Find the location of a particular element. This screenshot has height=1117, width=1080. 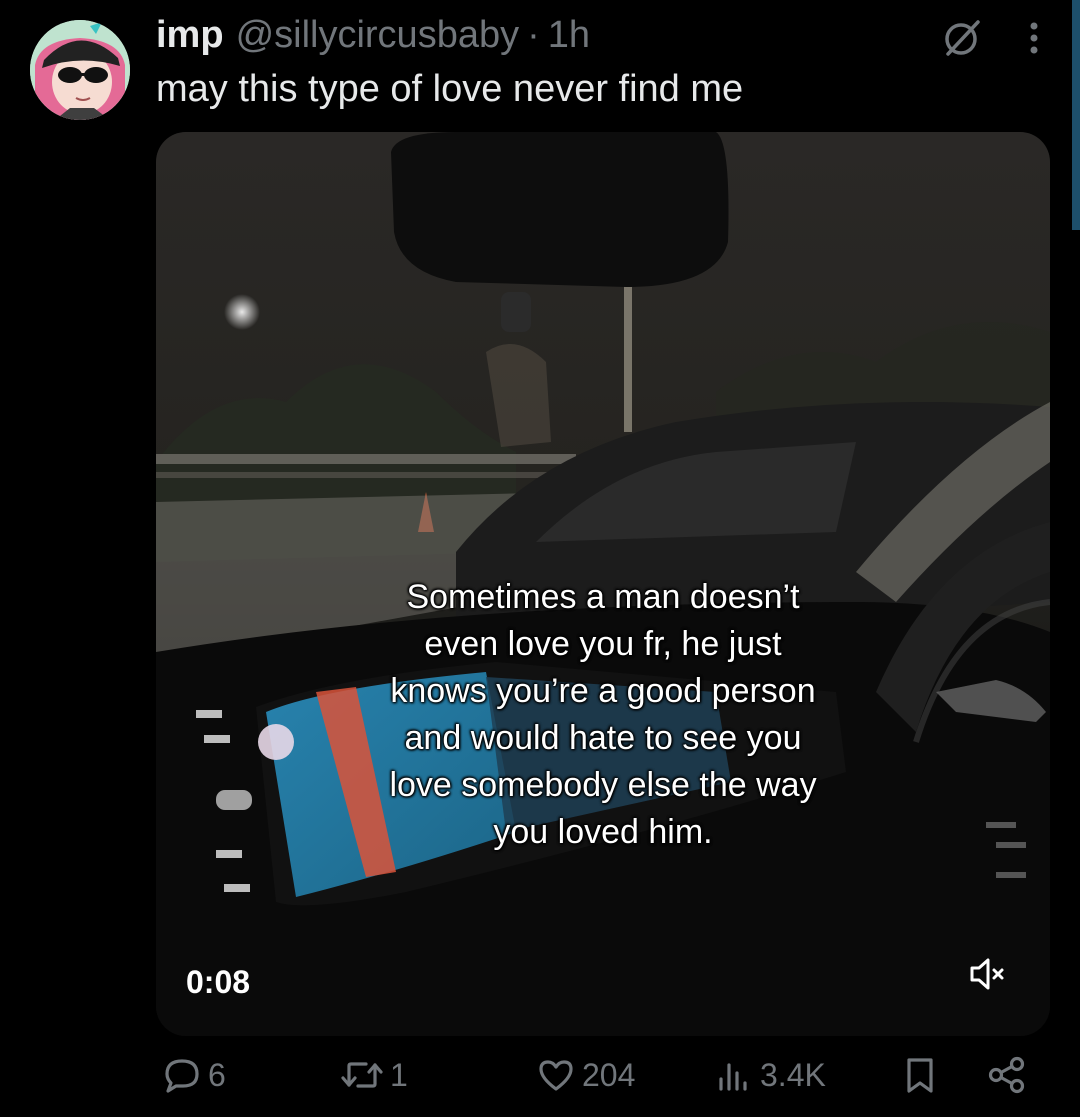

caption-line: you loved him. is located at coordinates (603, 832).